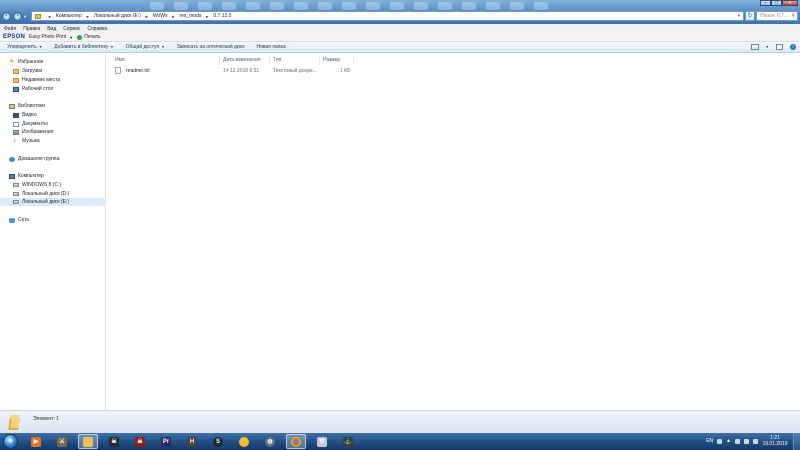  What do you see at coordinates (92, 37) in the screenshot?
I see `print-button: Печать` at bounding box center [92, 37].